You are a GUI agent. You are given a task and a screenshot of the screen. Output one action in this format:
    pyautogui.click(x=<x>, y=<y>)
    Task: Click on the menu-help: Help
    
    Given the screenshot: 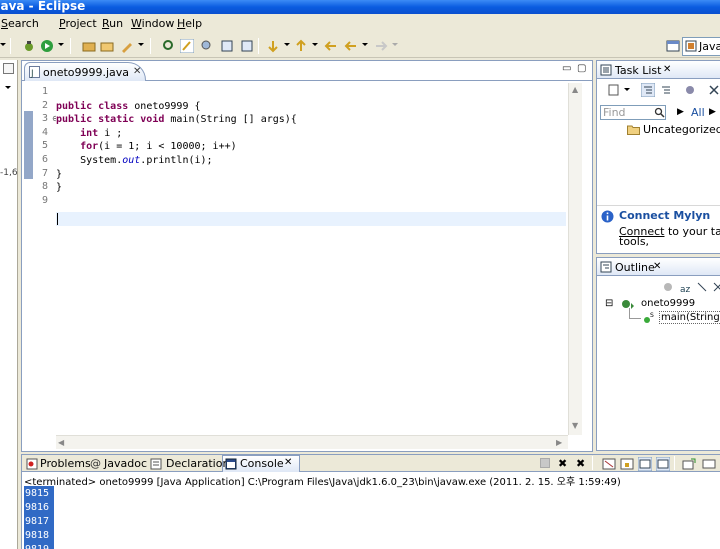 What is the action you would take?
    pyautogui.click(x=189, y=23)
    